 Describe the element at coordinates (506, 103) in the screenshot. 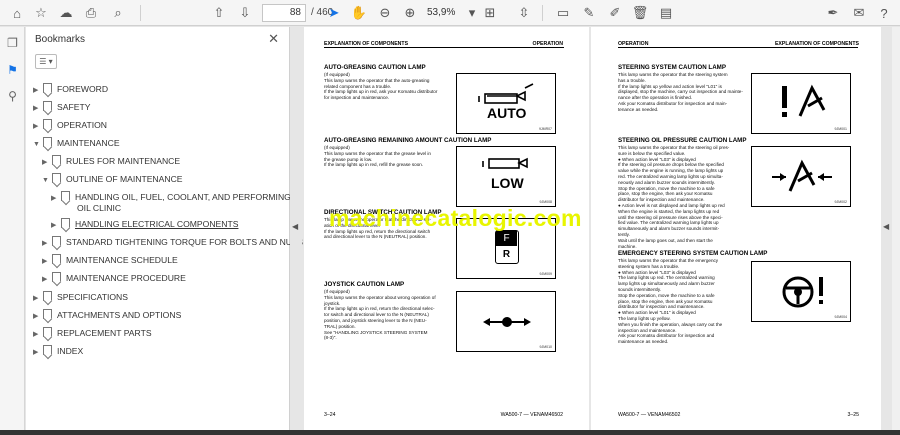

I see `figure-auto-greasing-lamp: AUTO 9JMR07` at that location.